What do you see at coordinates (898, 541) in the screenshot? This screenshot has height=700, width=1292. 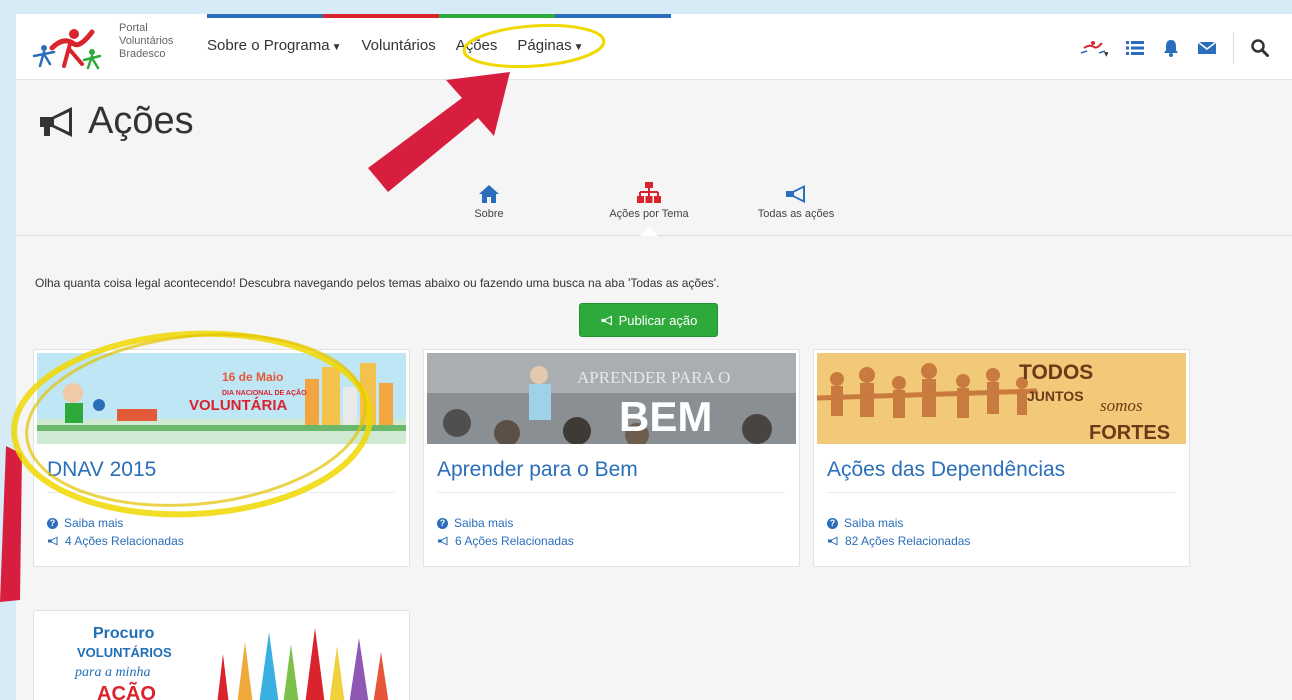 I see `related-actions-link: 82 Ações Relacionadas` at bounding box center [898, 541].